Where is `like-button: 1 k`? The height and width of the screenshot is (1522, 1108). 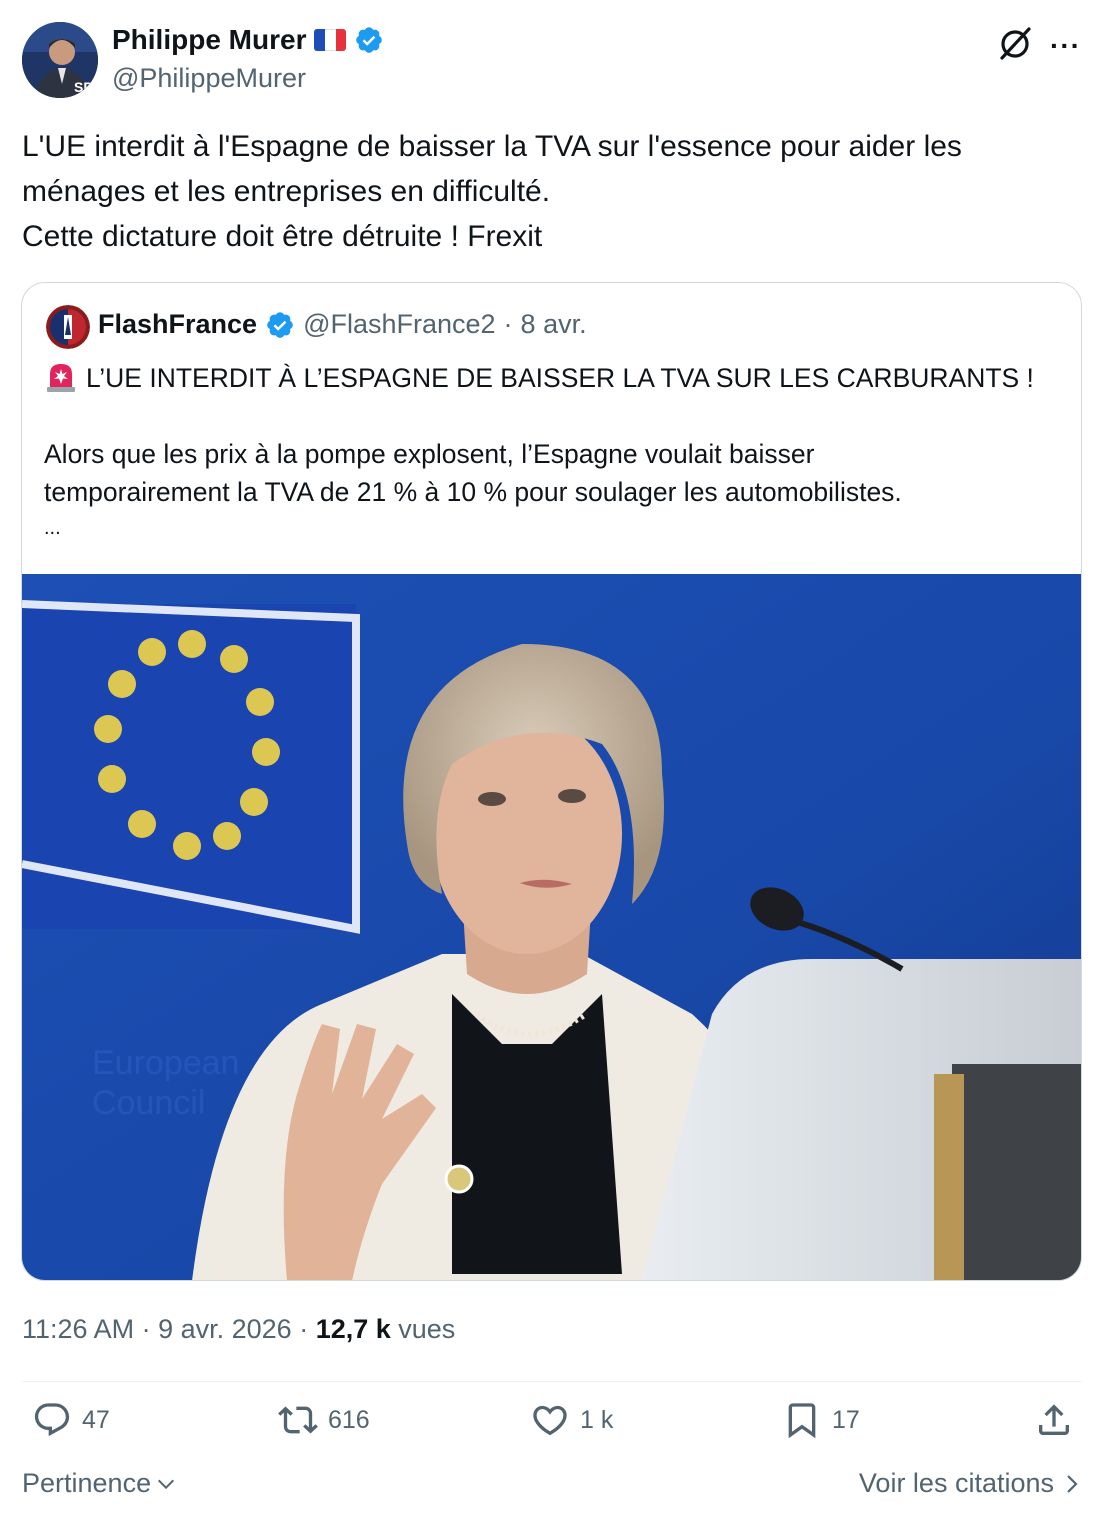 like-button: 1 k is located at coordinates (571, 1420).